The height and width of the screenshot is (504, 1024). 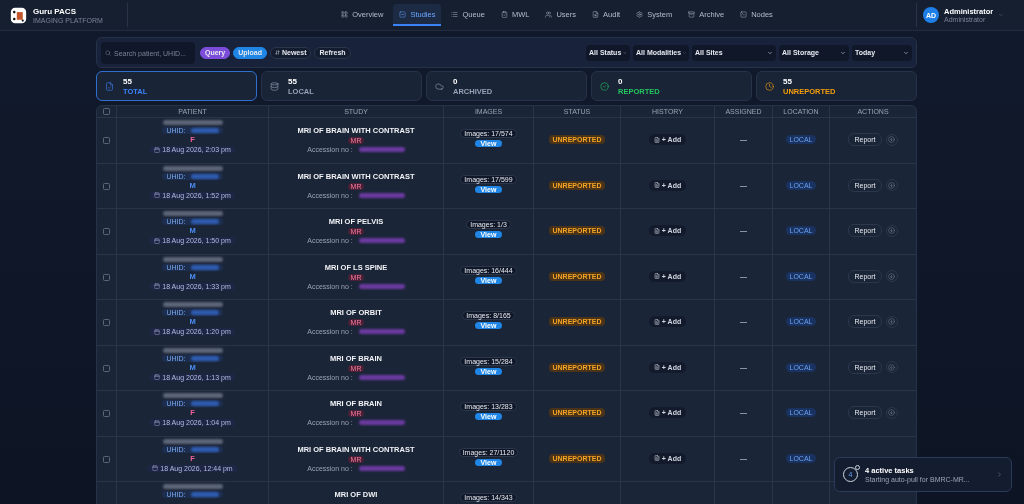 What do you see at coordinates (403, 14) in the screenshot?
I see `minus-square-icon` at bounding box center [403, 14].